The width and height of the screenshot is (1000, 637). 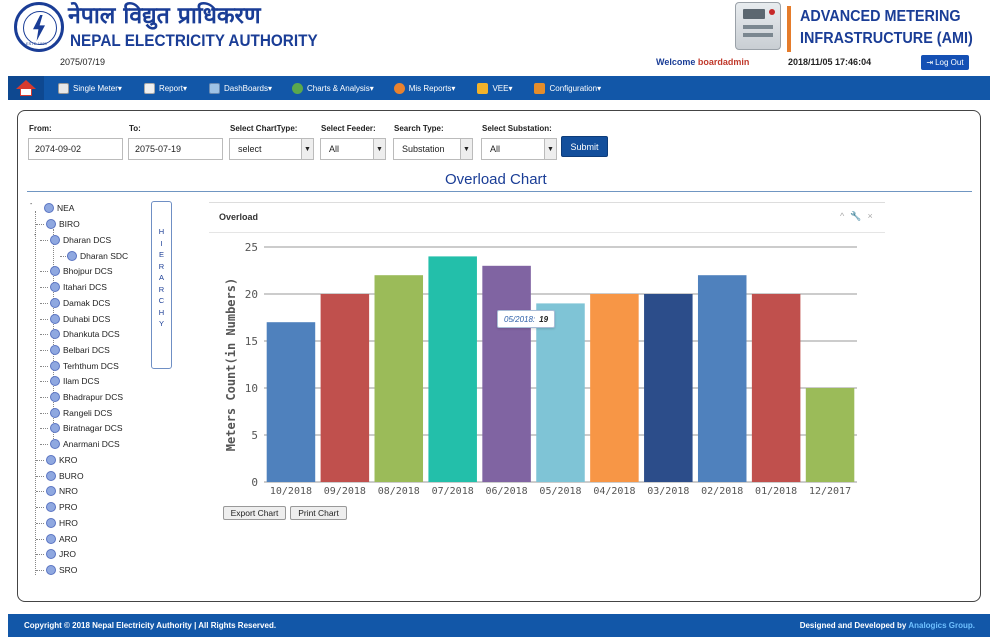 What do you see at coordinates (271, 149) in the screenshot?
I see `charttype-select: select ▼` at bounding box center [271, 149].